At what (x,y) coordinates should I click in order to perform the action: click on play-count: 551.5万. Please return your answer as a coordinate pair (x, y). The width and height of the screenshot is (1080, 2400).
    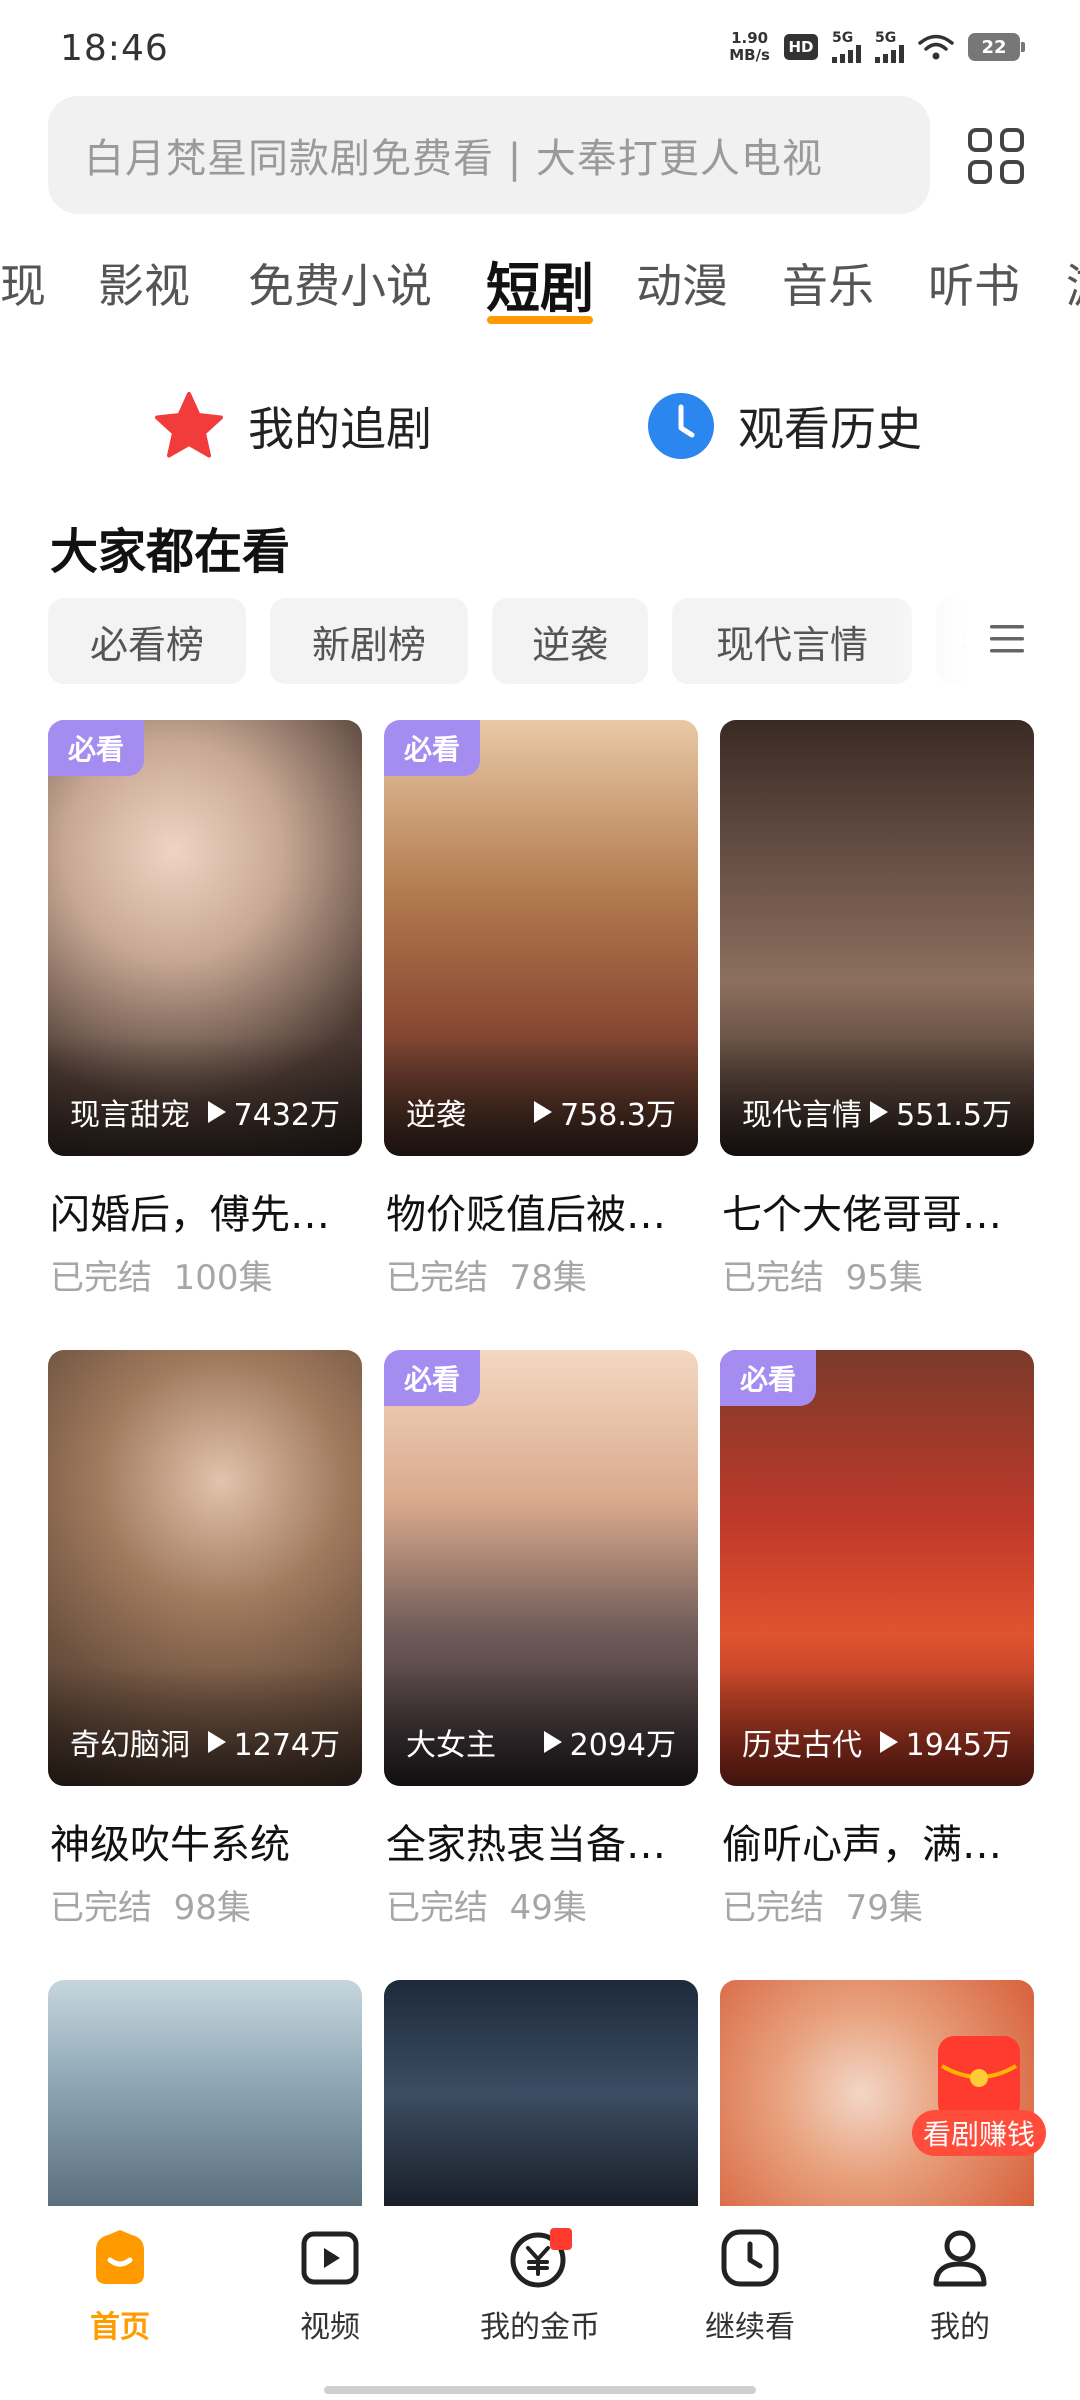
    Looking at the image, I should click on (941, 1112).